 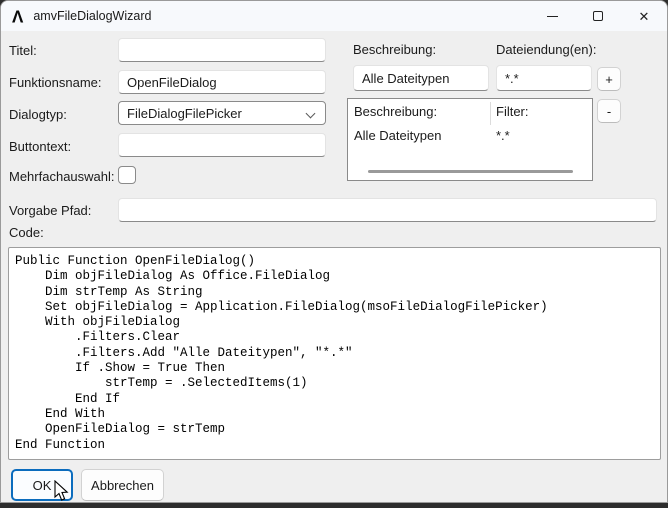 I want to click on maximize-button, so click(x=598, y=16).